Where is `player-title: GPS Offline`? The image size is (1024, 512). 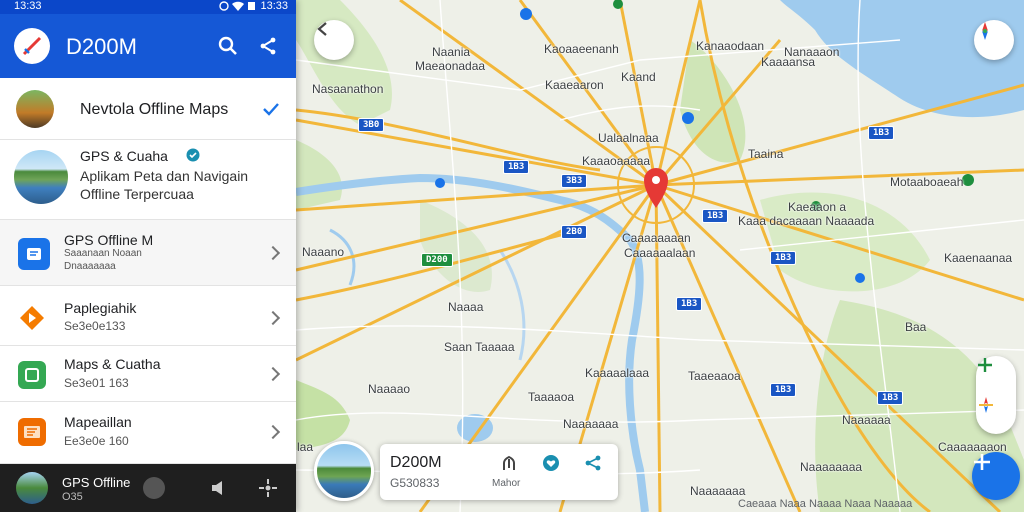 player-title: GPS Offline is located at coordinates (96, 482).